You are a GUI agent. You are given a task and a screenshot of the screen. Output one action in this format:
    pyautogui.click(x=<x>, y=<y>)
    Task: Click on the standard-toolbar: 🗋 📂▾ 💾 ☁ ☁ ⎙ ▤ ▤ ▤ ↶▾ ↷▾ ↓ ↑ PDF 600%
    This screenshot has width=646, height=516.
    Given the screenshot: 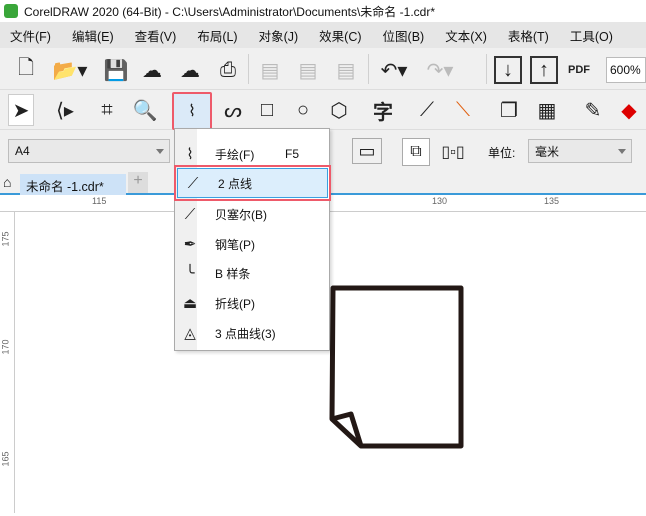 What is the action you would take?
    pyautogui.click(x=323, y=69)
    